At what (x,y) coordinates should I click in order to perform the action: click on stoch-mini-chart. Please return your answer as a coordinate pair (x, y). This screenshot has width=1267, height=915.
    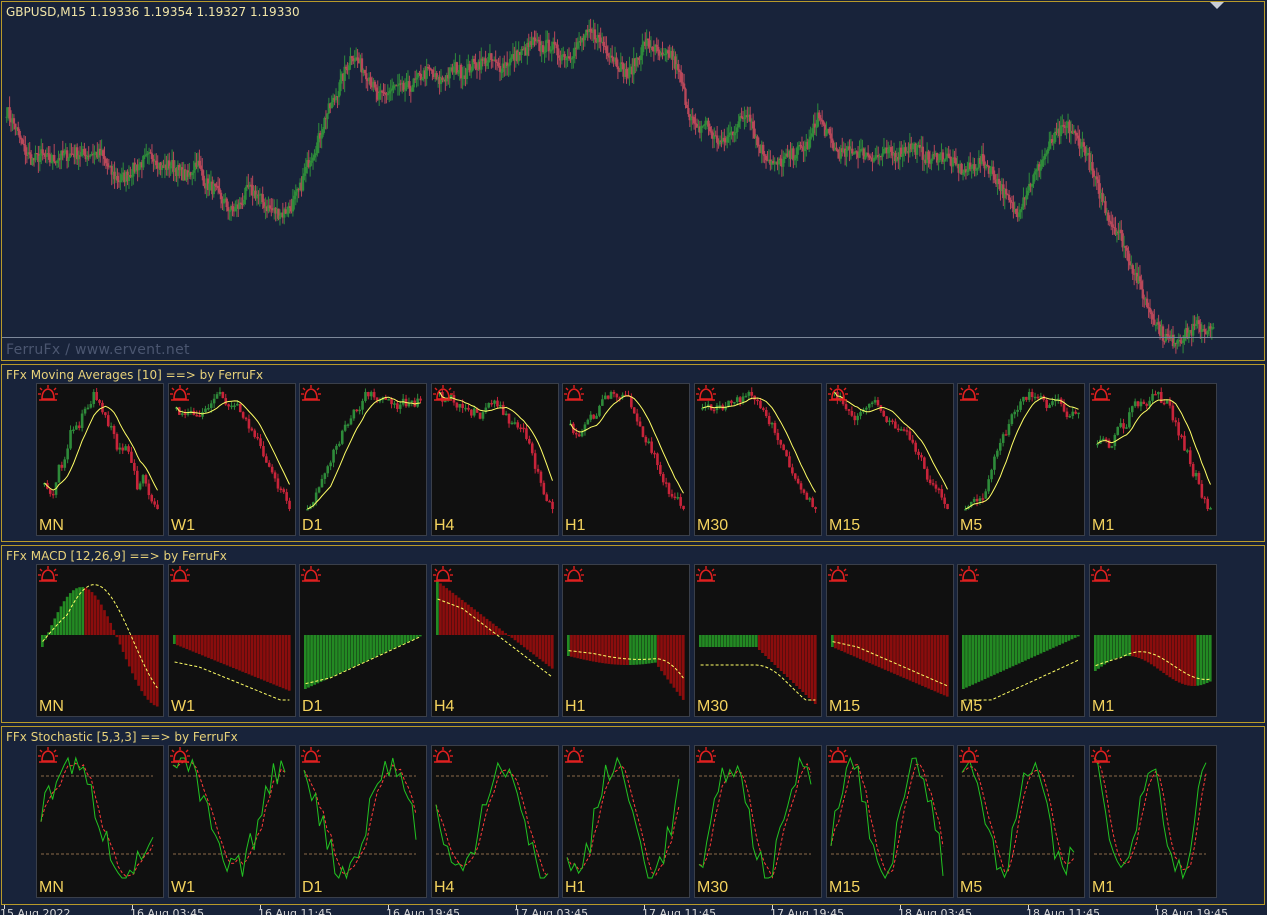
    Looking at the image, I should click on (755, 817).